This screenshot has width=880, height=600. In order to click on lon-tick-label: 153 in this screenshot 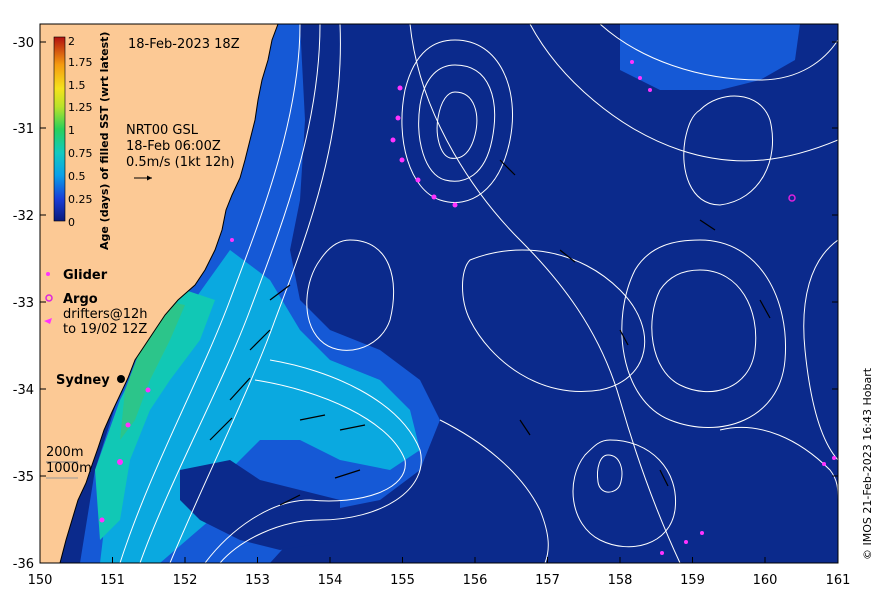, I will do `click(257, 580)`.